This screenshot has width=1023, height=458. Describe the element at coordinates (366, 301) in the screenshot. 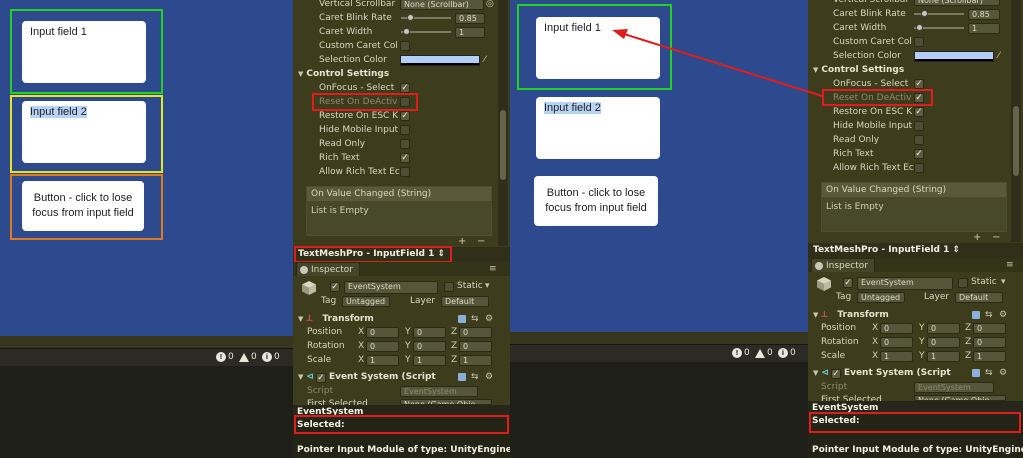

I see `tag-dropdown: Untagged` at that location.